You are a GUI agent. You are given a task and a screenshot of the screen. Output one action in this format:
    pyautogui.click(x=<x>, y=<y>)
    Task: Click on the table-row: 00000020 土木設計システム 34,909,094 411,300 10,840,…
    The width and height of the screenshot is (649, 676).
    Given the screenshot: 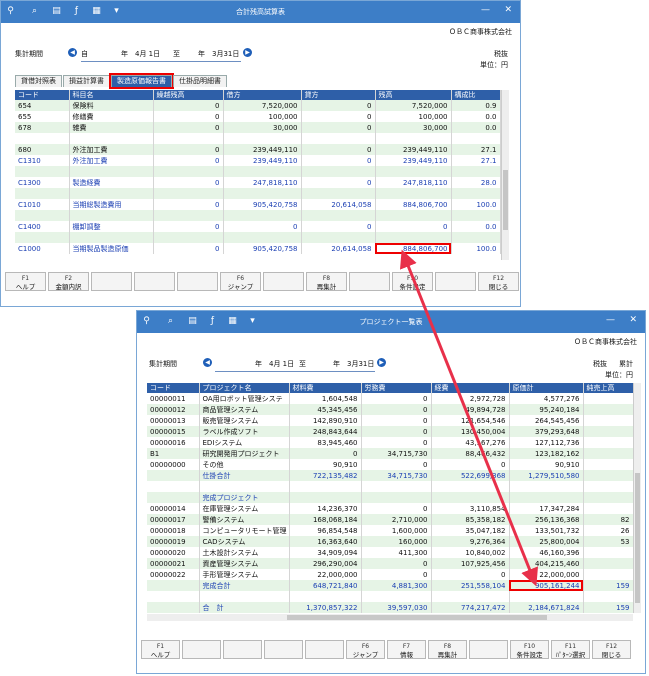 What is the action you would take?
    pyautogui.click(x=390, y=552)
    